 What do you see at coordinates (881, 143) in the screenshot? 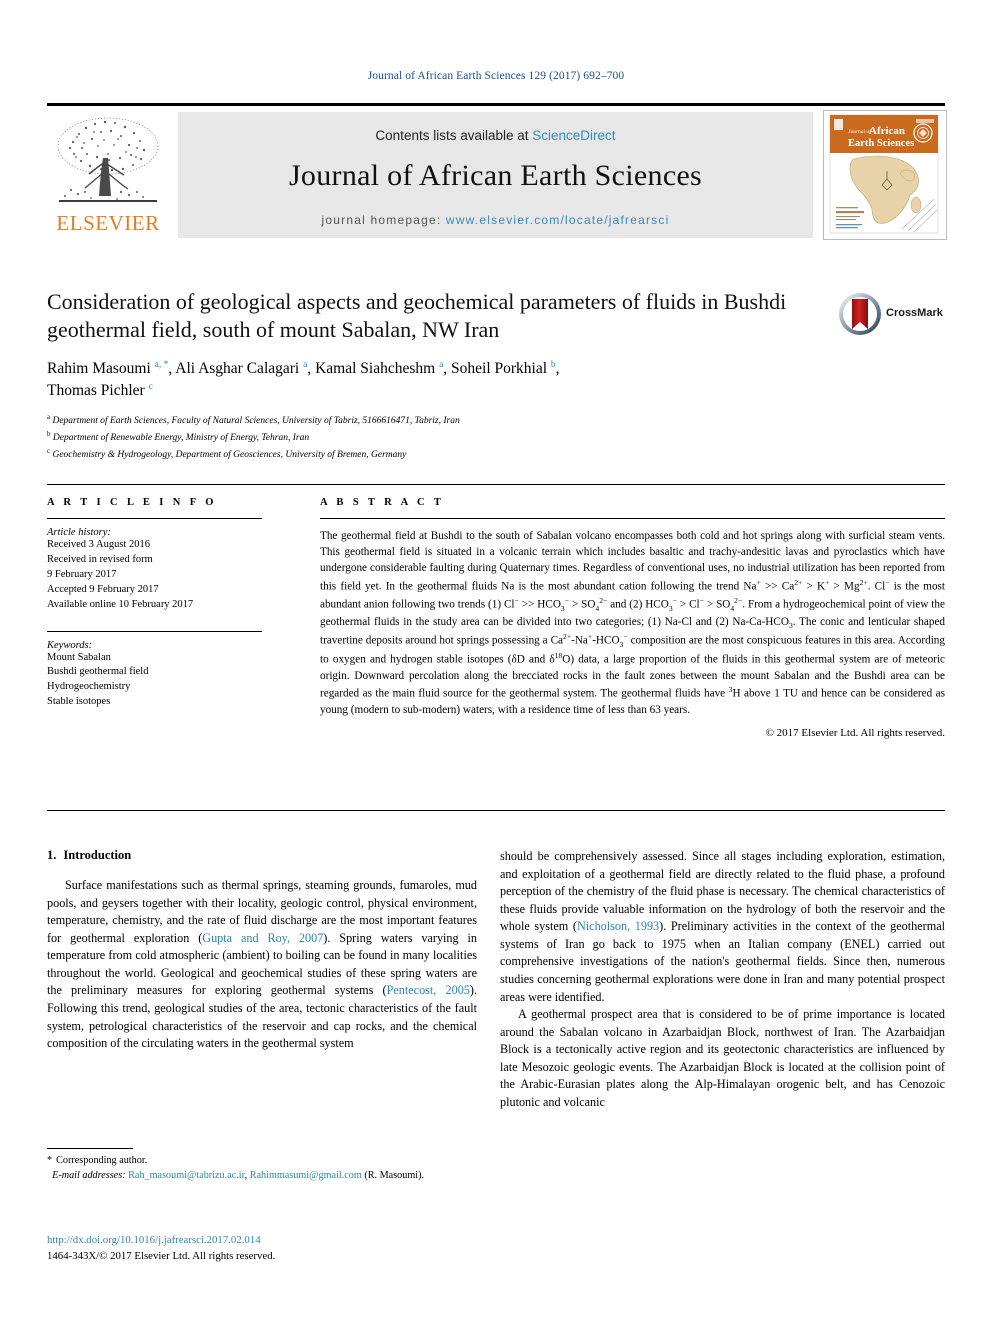
I see `svg-text: Earth Sciences` at bounding box center [881, 143].